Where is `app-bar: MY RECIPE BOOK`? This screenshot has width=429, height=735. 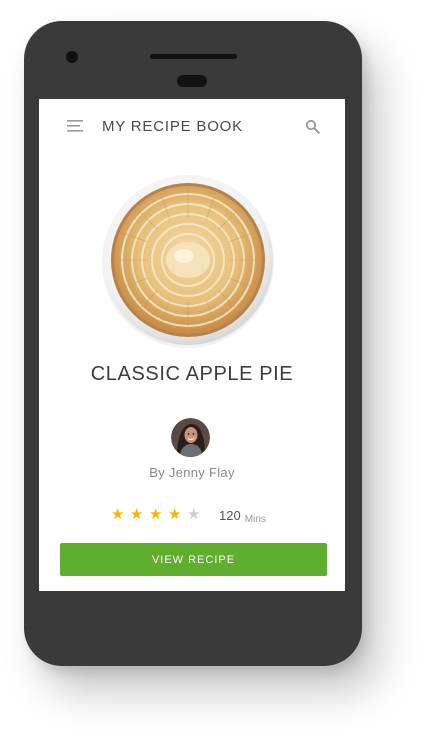 app-bar: MY RECIPE BOOK is located at coordinates (192, 127).